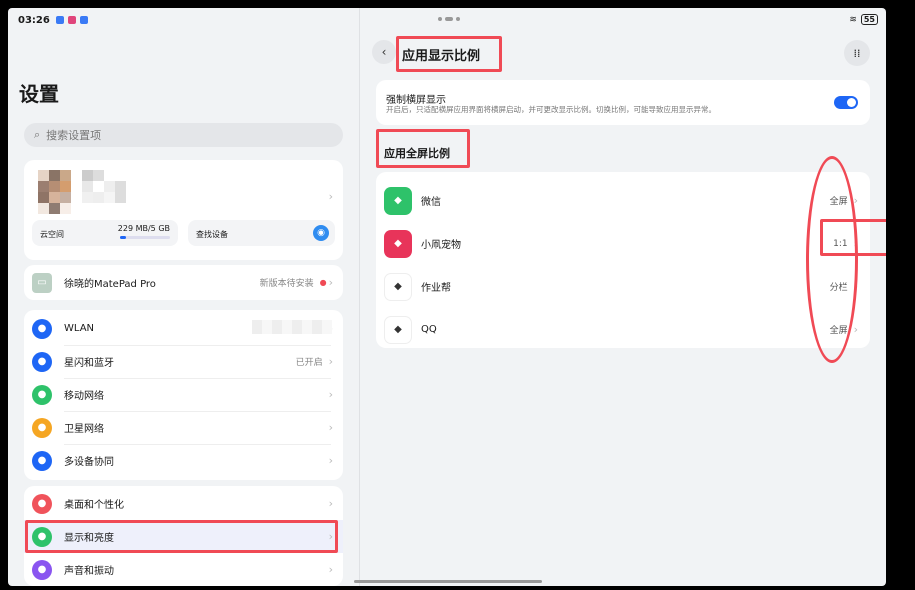 Image resolution: width=915 pixels, height=590 pixels. I want to click on device-card: ▭ 徐晓的MatePad Pro 新版本待安装 ● ›, so click(183, 282).